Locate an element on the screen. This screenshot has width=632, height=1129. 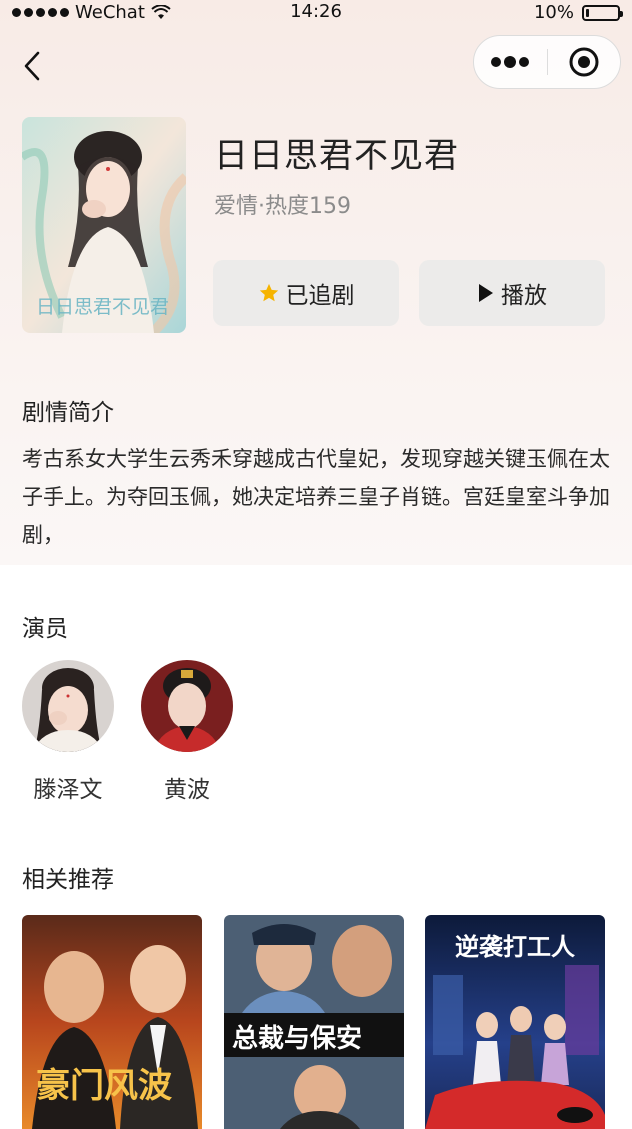
play-icon is located at coordinates (486, 293).